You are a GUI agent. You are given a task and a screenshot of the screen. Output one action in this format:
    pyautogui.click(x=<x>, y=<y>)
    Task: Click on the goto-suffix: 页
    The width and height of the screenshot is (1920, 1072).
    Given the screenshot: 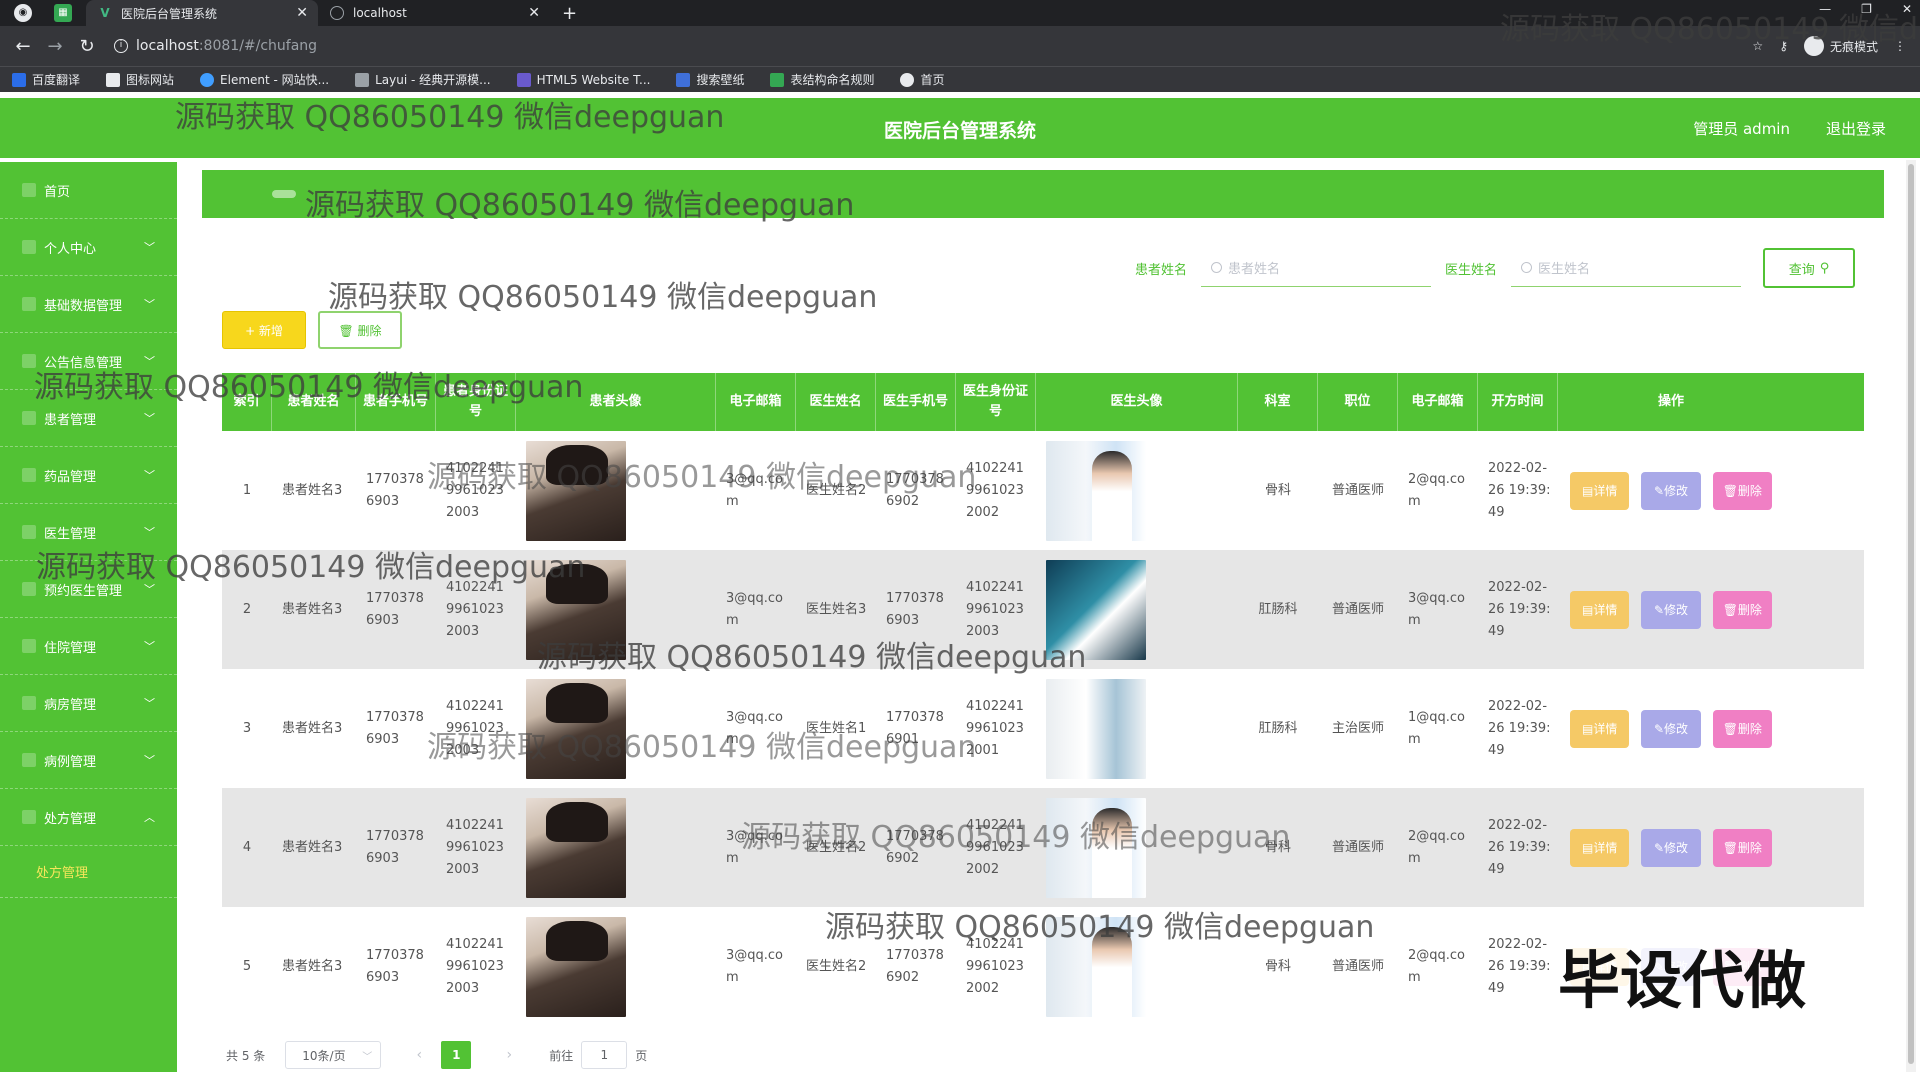 What is the action you would take?
    pyautogui.click(x=641, y=1055)
    